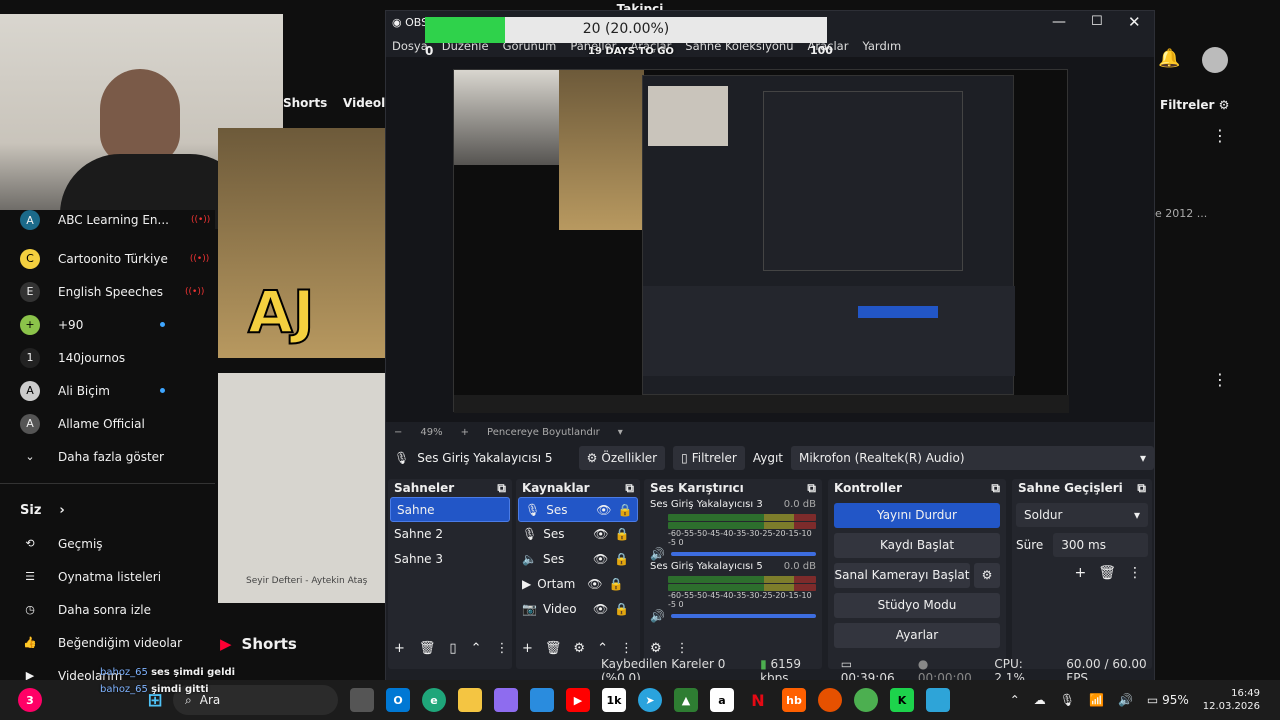  I want to click on filters-button: ▯ Filtreler, so click(709, 458).